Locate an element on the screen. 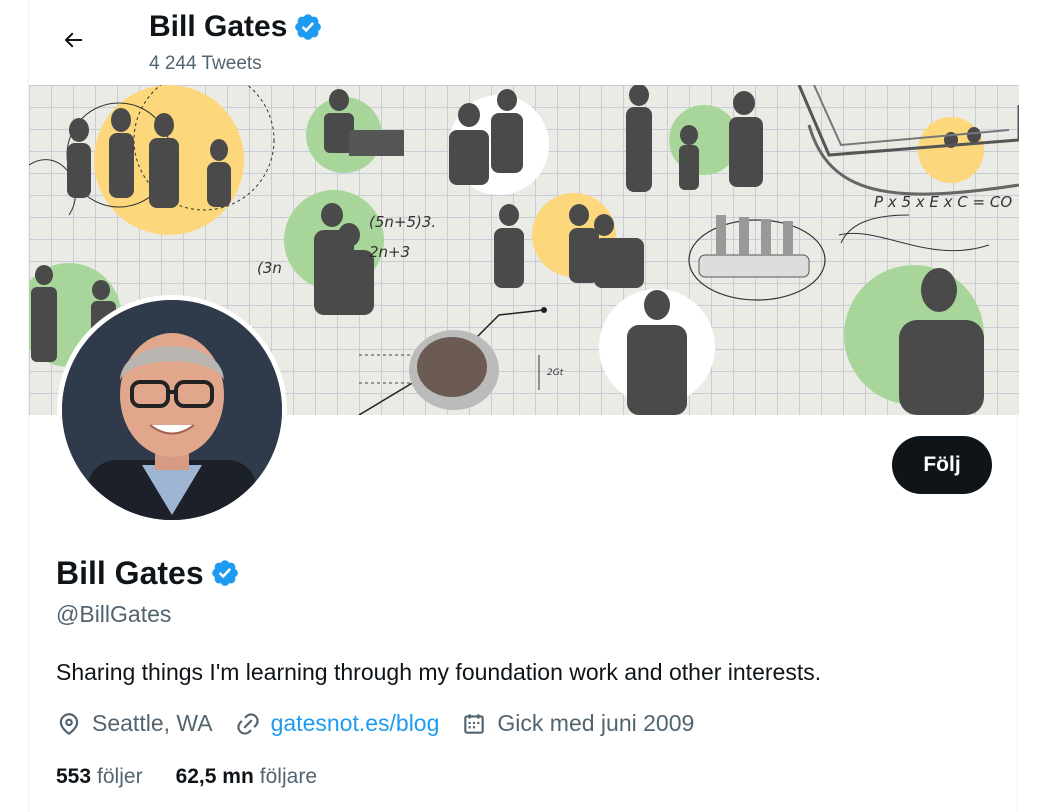 The width and height of the screenshot is (1040, 812). link-item: gatesnot.es/blog is located at coordinates (337, 723).